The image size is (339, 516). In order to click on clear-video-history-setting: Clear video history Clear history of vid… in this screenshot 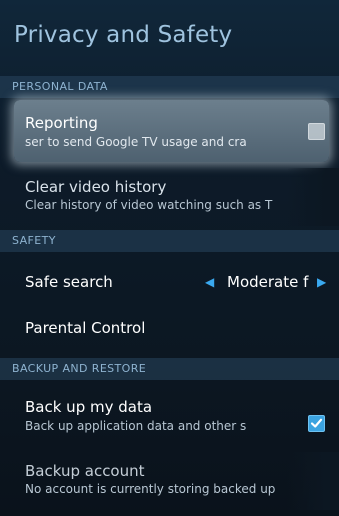, I will do `click(169, 197)`.